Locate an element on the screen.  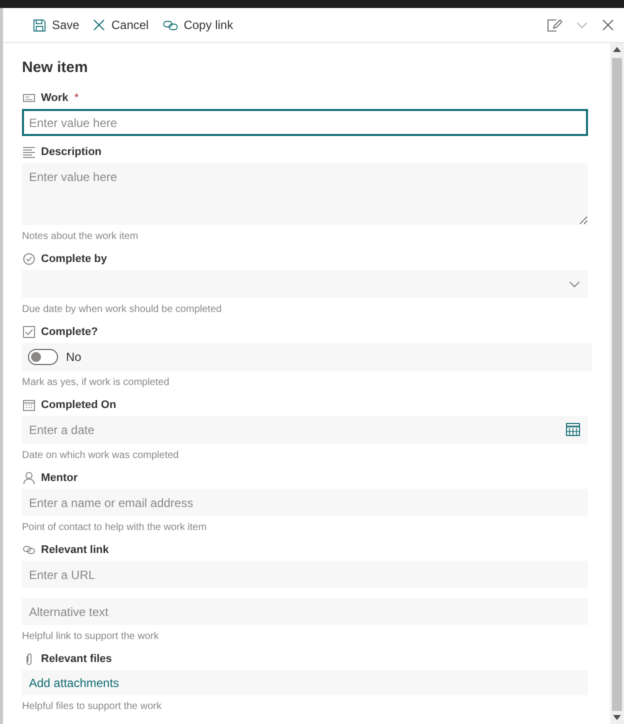
copy-link-button: Copy link is located at coordinates (198, 25).